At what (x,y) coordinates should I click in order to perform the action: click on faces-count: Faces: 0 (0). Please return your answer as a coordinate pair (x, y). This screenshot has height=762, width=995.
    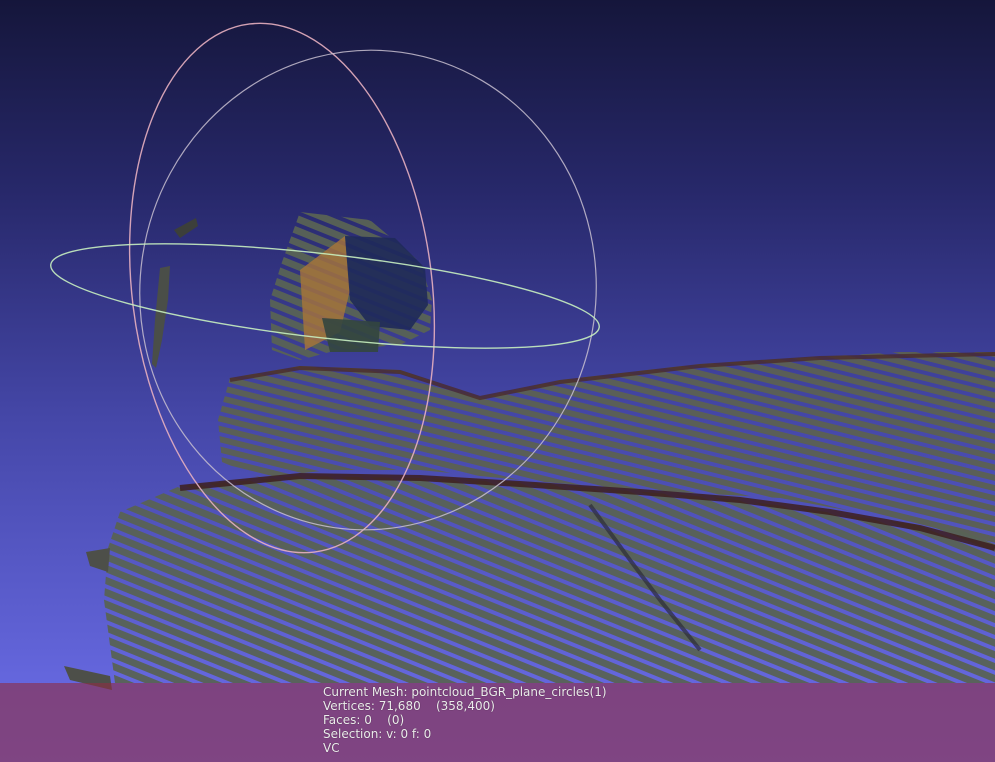
    Looking at the image, I should click on (364, 720).